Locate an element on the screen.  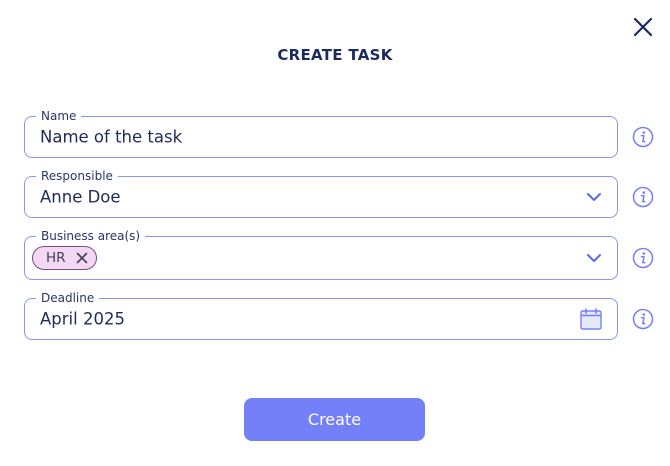
business-area-chip: HR is located at coordinates (64, 258).